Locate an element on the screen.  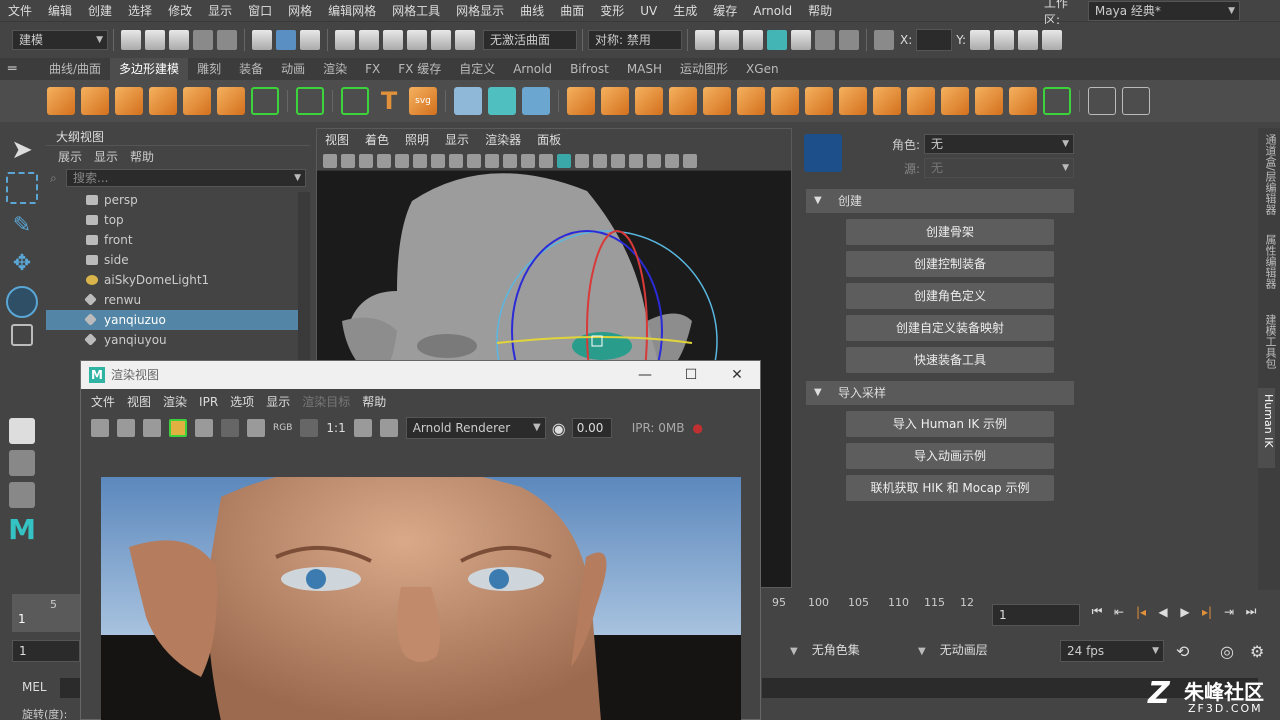
edge-loop-icon is located at coordinates (989, 101).